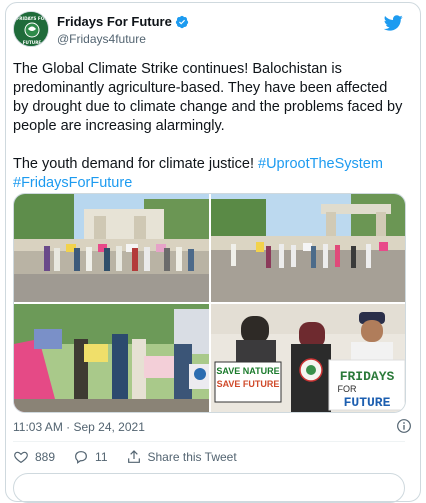 Image resolution: width=426 pixels, height=503 pixels. Describe the element at coordinates (393, 23) in the screenshot. I see `twitter-bird-icon` at that location.